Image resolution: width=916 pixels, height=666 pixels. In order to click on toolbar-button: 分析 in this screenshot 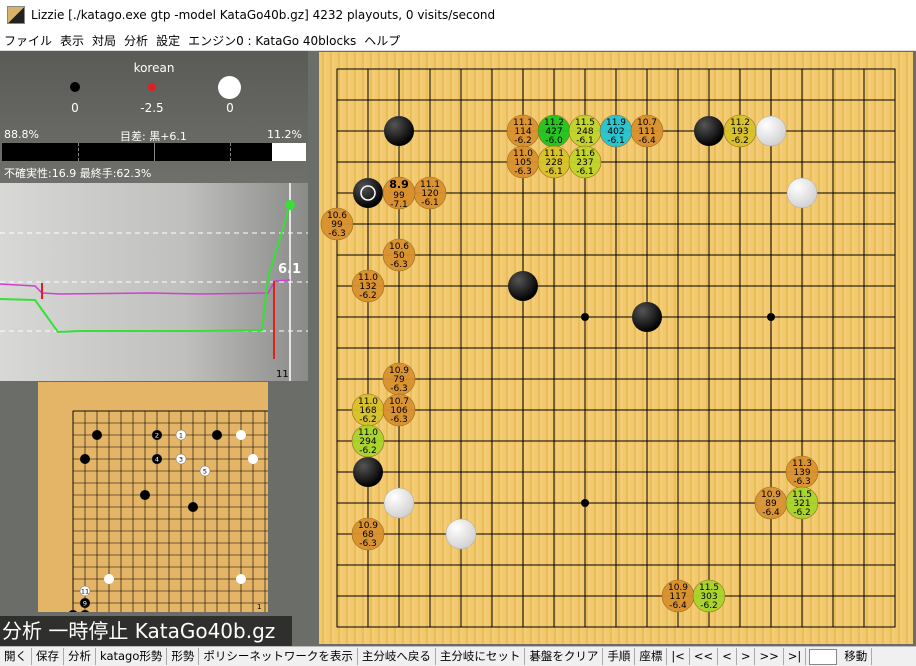, I will do `click(80, 656)`.